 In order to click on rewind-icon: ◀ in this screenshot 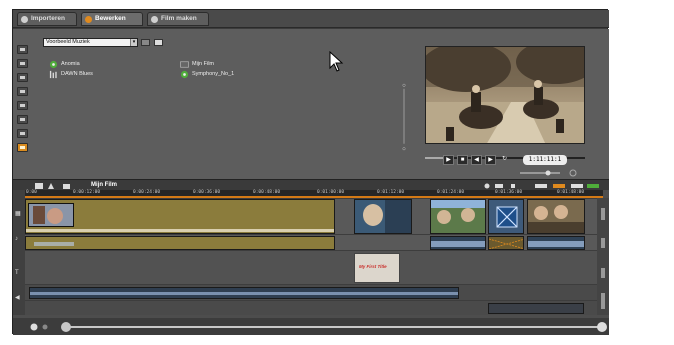, I will do `click(476, 160)`.